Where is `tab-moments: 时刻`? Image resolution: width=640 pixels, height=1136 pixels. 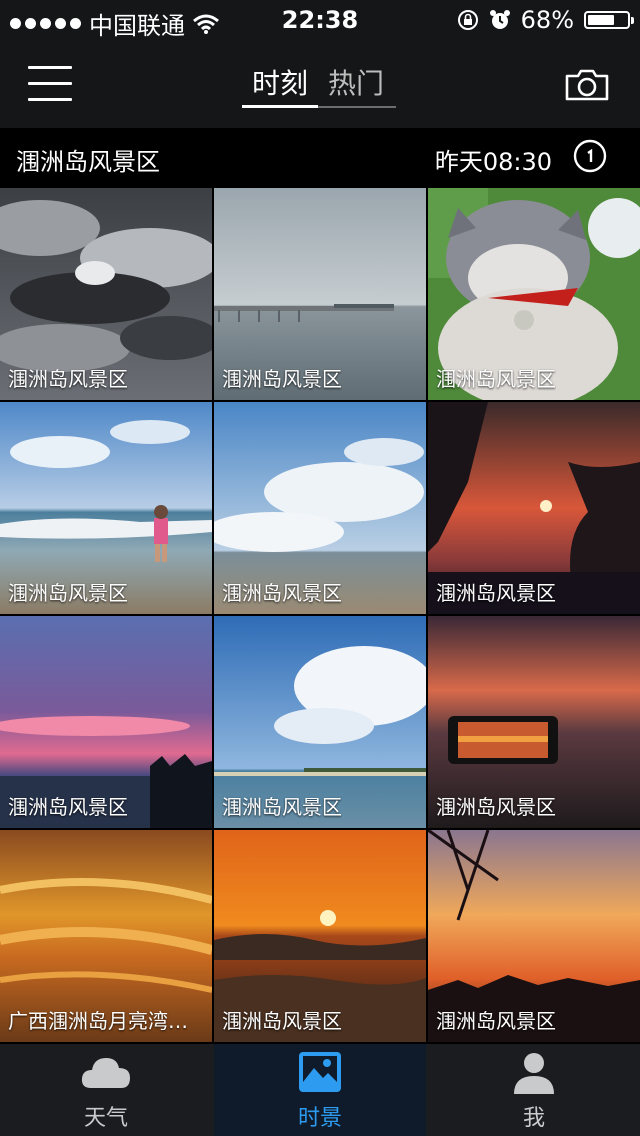 tab-moments: 时刻 is located at coordinates (280, 82).